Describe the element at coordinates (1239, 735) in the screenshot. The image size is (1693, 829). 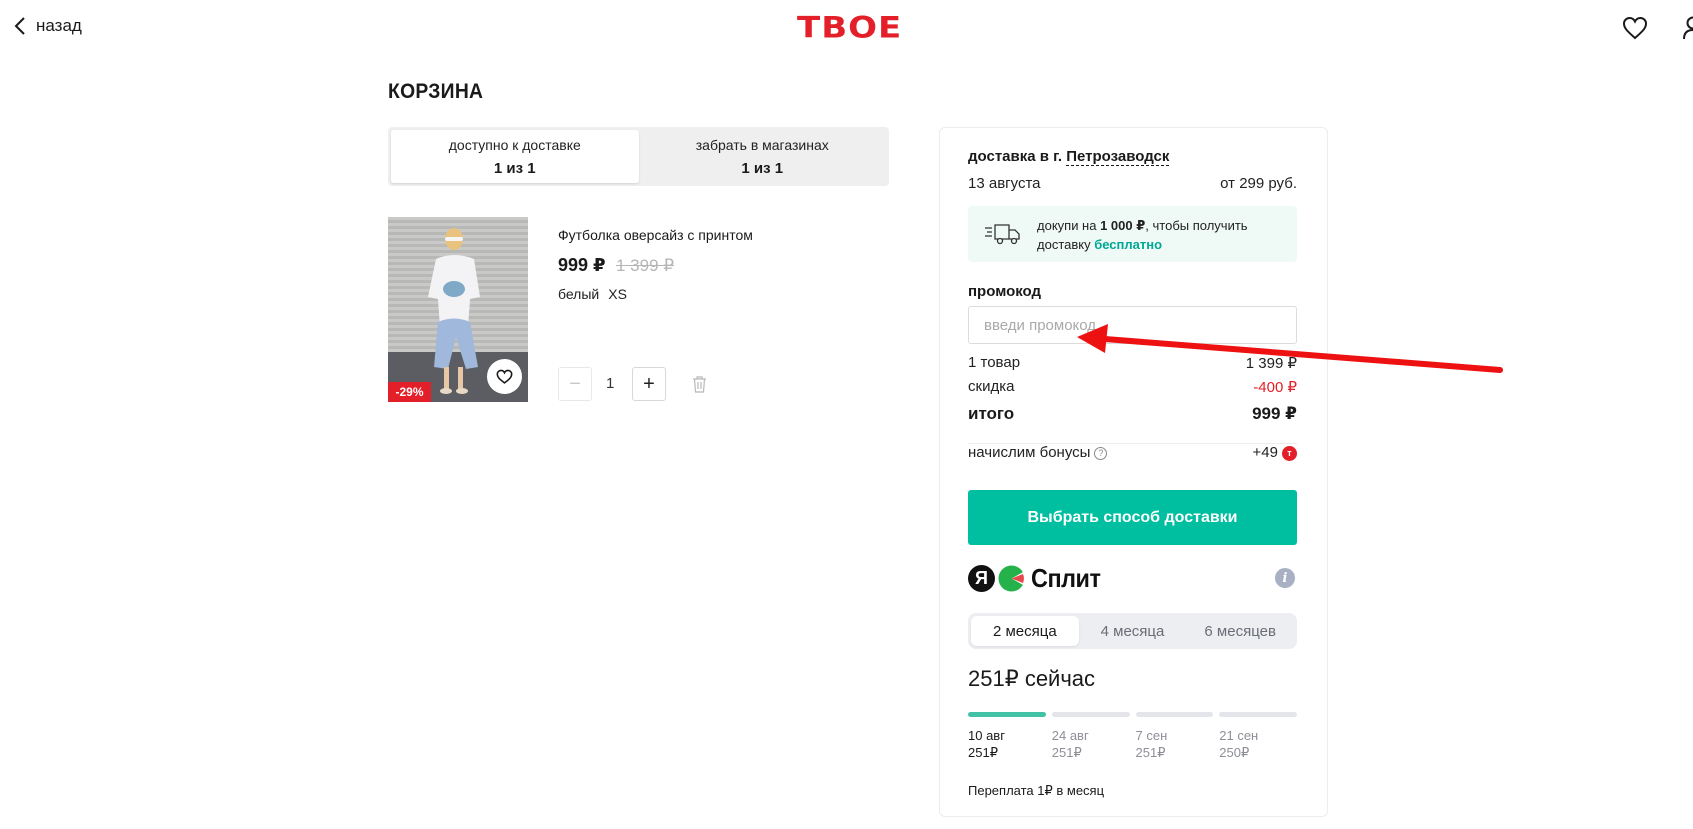
I see `payment-date: 21 сен` at that location.